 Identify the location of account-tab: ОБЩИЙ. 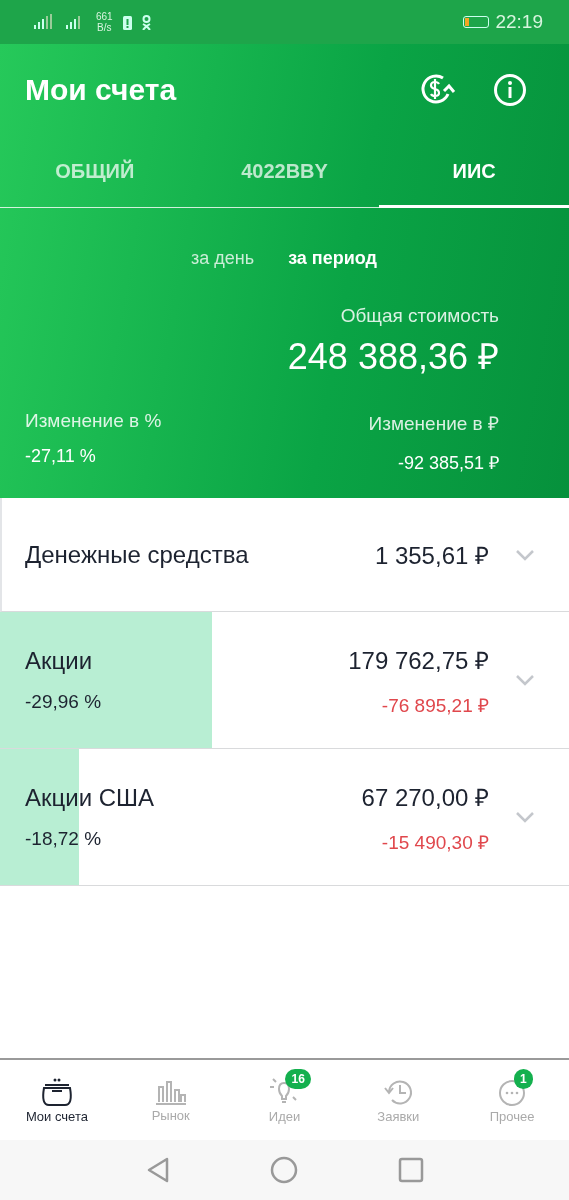
(95, 171).